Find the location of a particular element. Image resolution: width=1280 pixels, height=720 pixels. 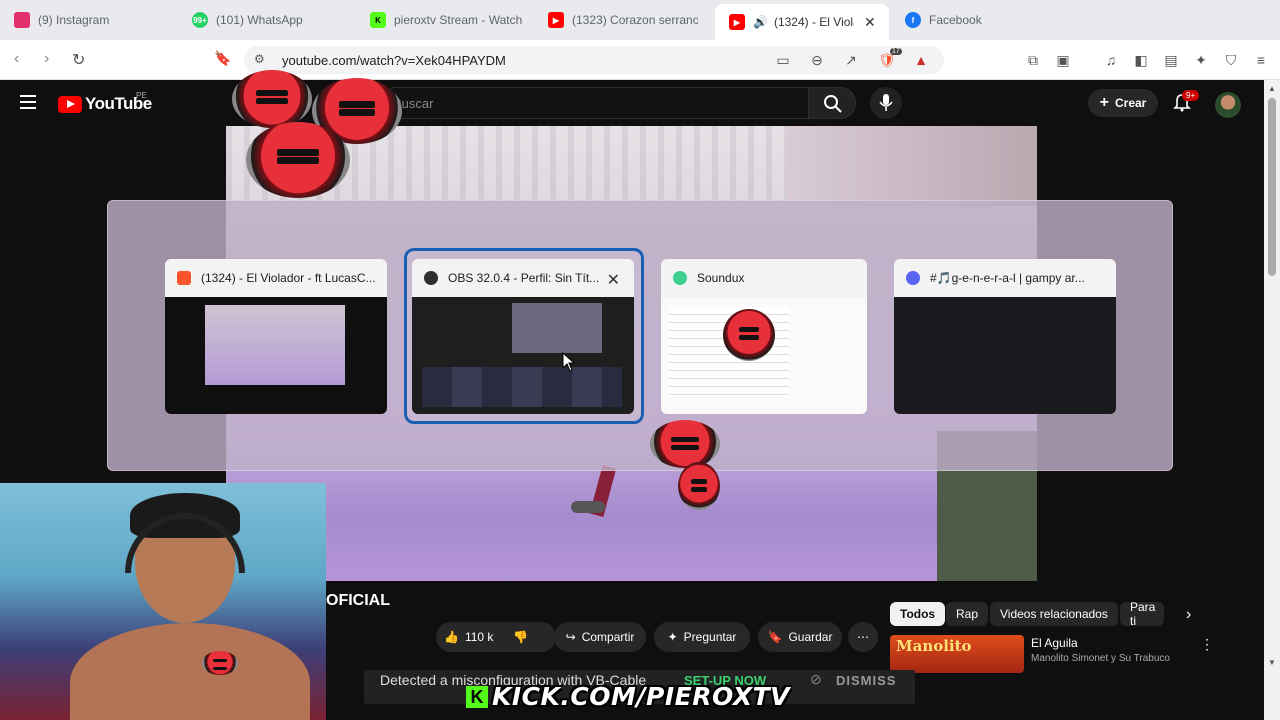

close-window-icon: ✕ is located at coordinates (613, 280).